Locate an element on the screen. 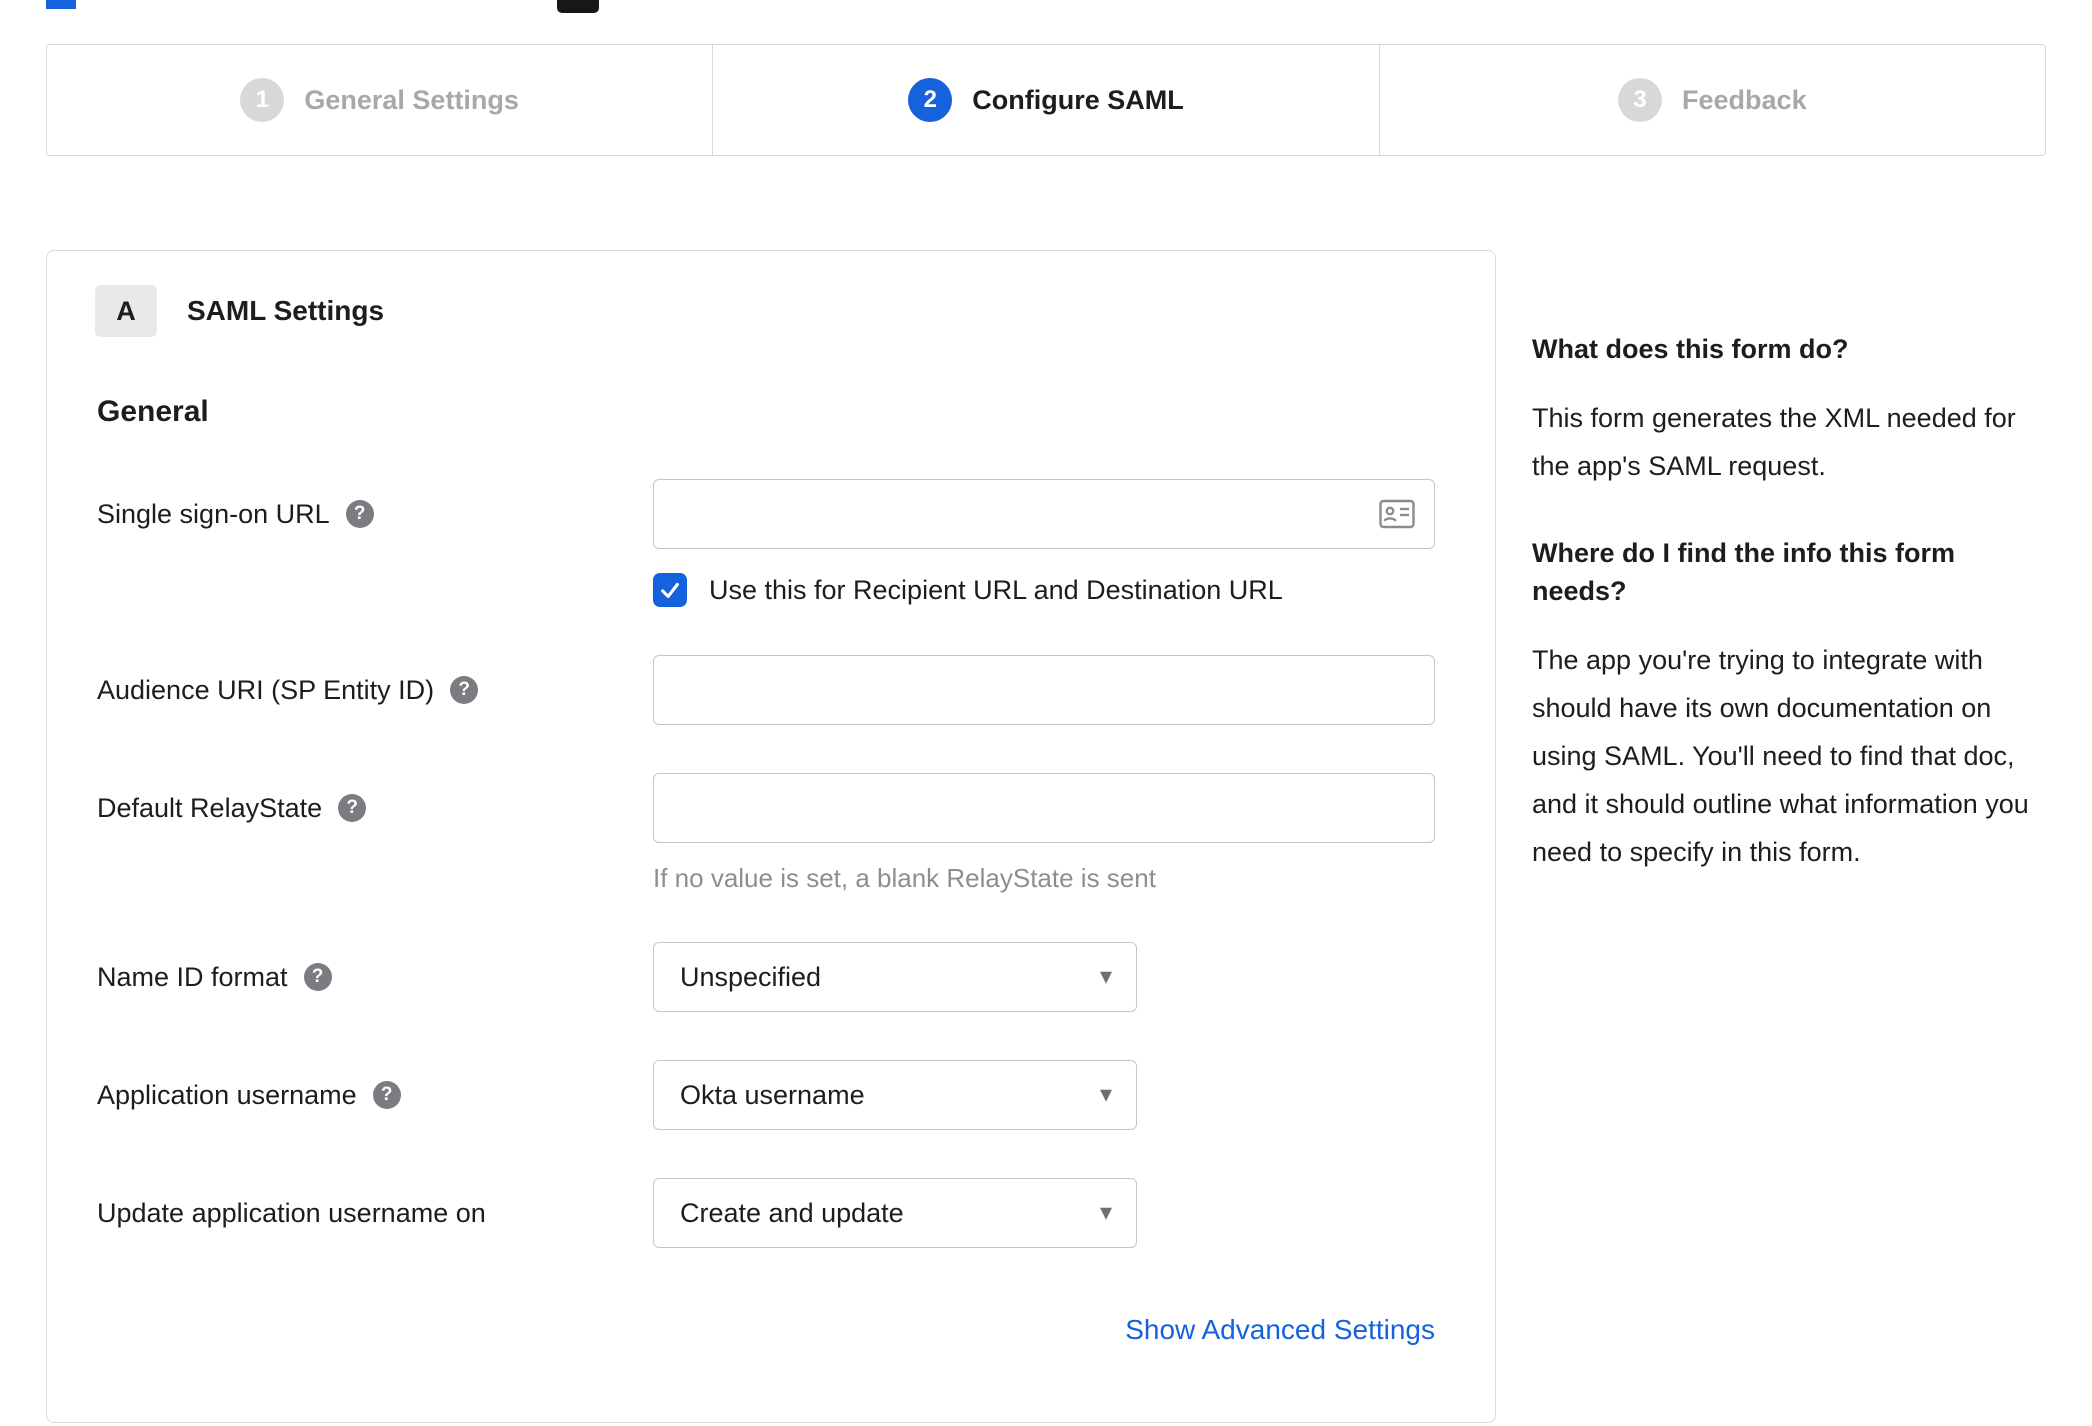 This screenshot has height=1426, width=2092. step-label: Configure SAML is located at coordinates (1078, 99).